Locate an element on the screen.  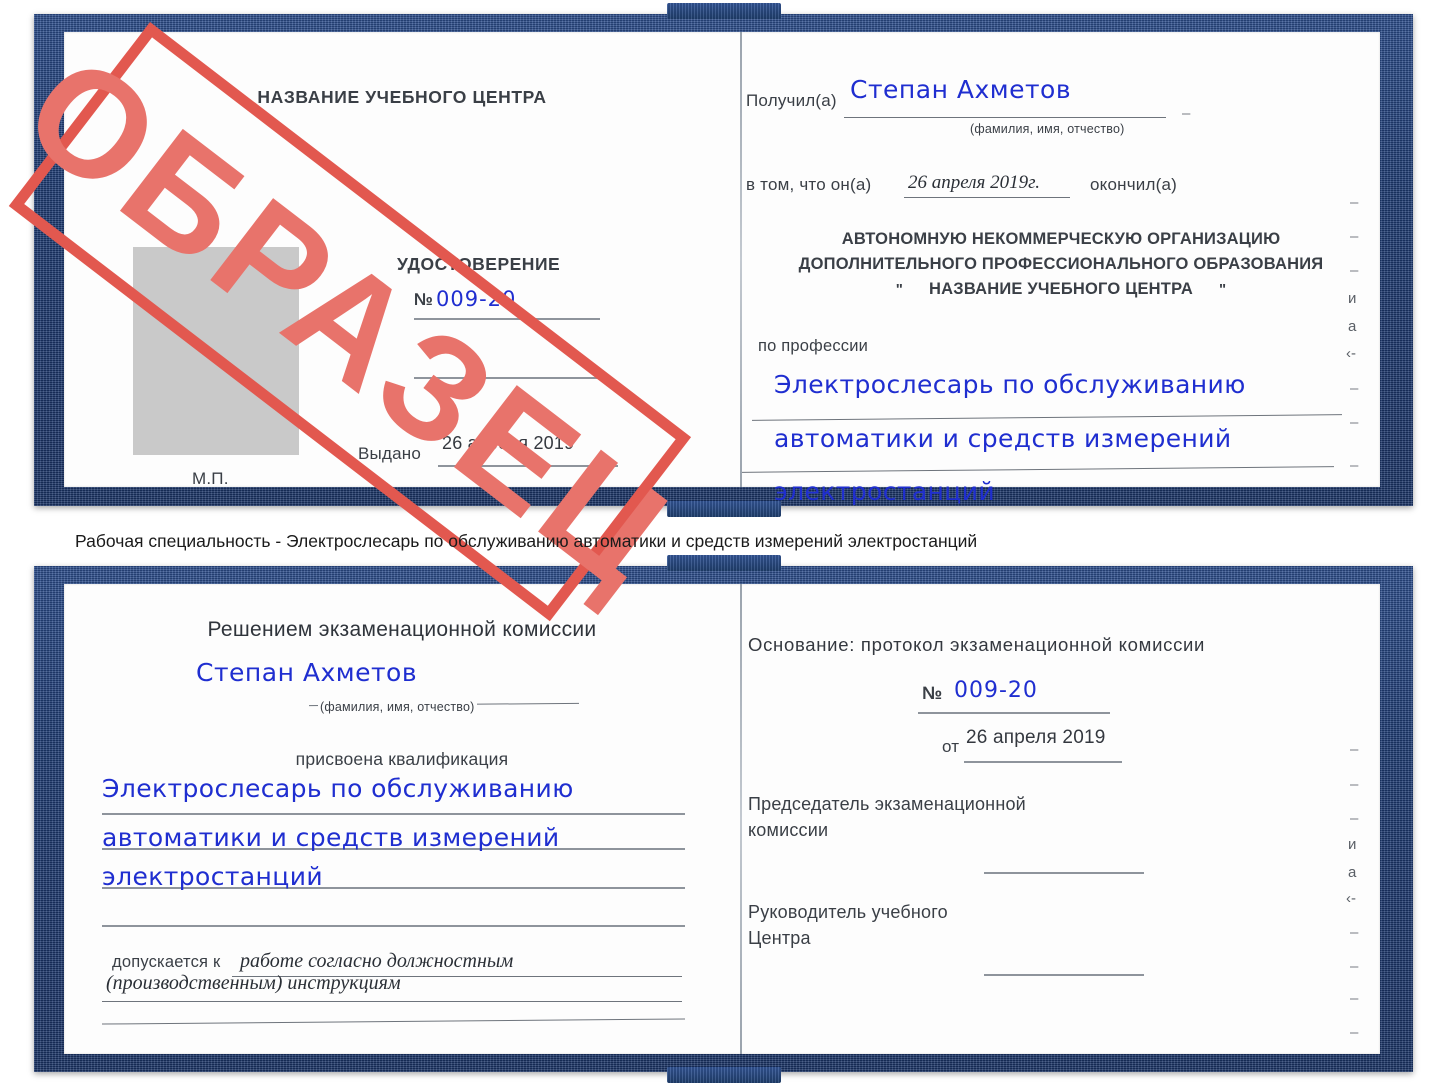
received-name-rule is located at coordinates (1005, 117).